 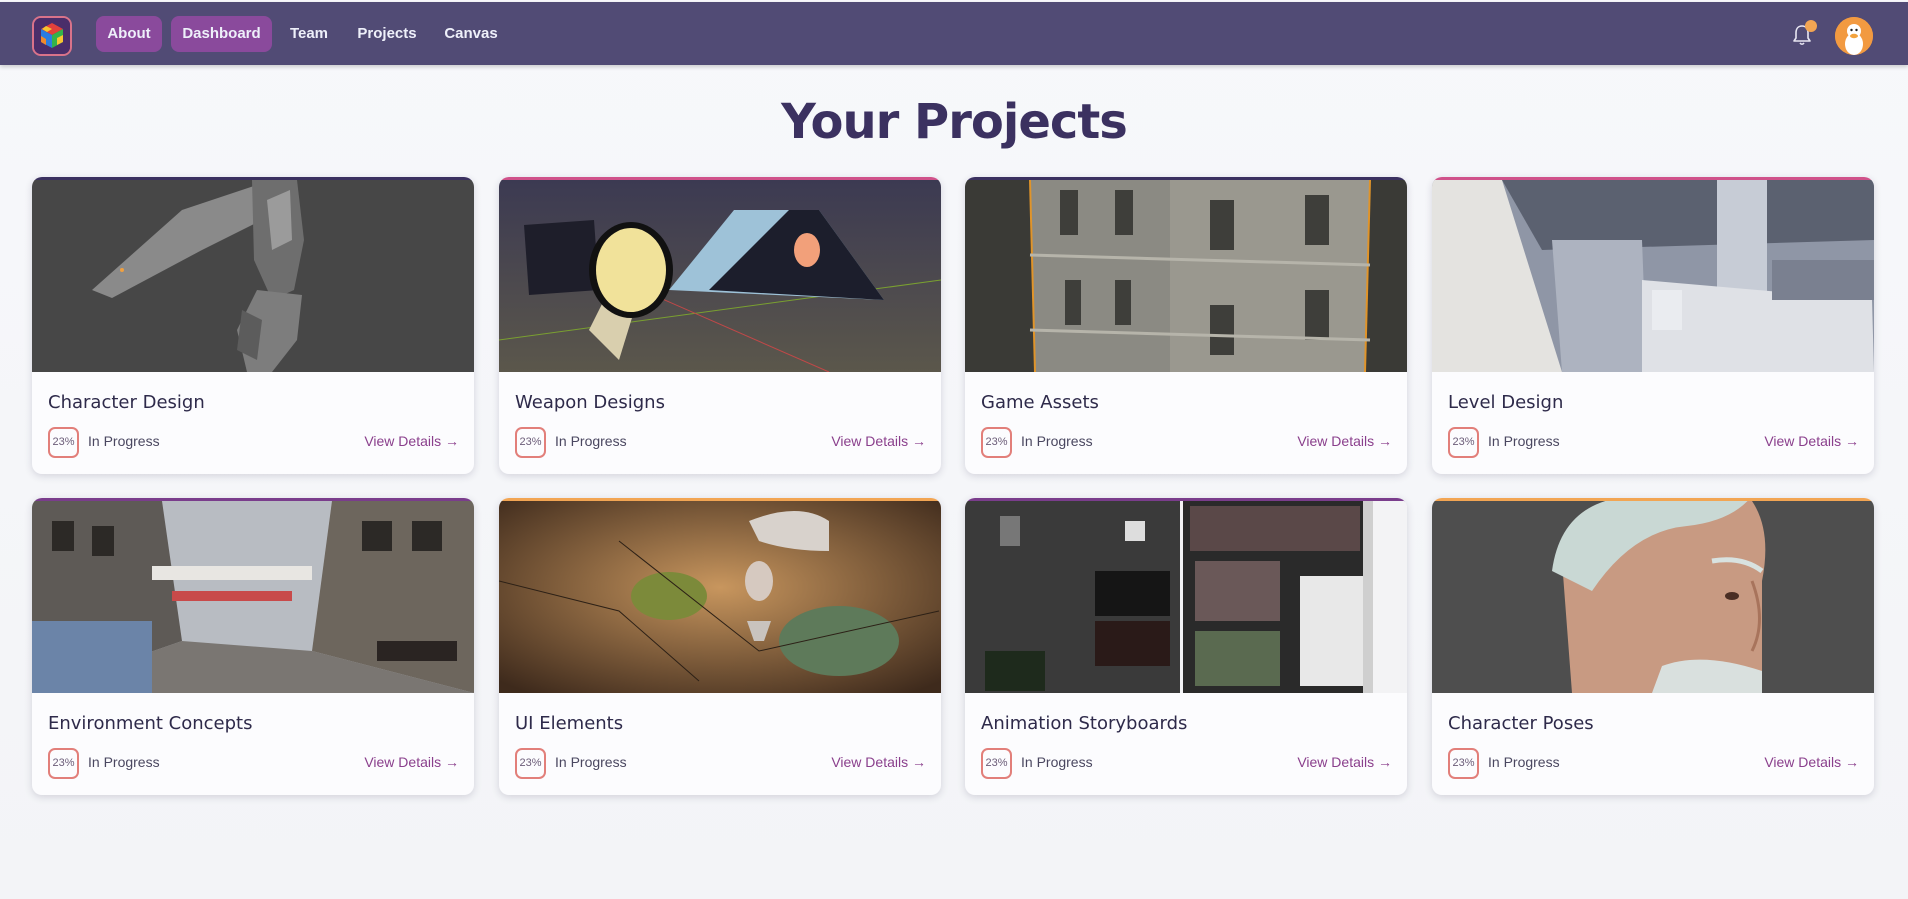 I want to click on project-title: Character Design, so click(x=126, y=402).